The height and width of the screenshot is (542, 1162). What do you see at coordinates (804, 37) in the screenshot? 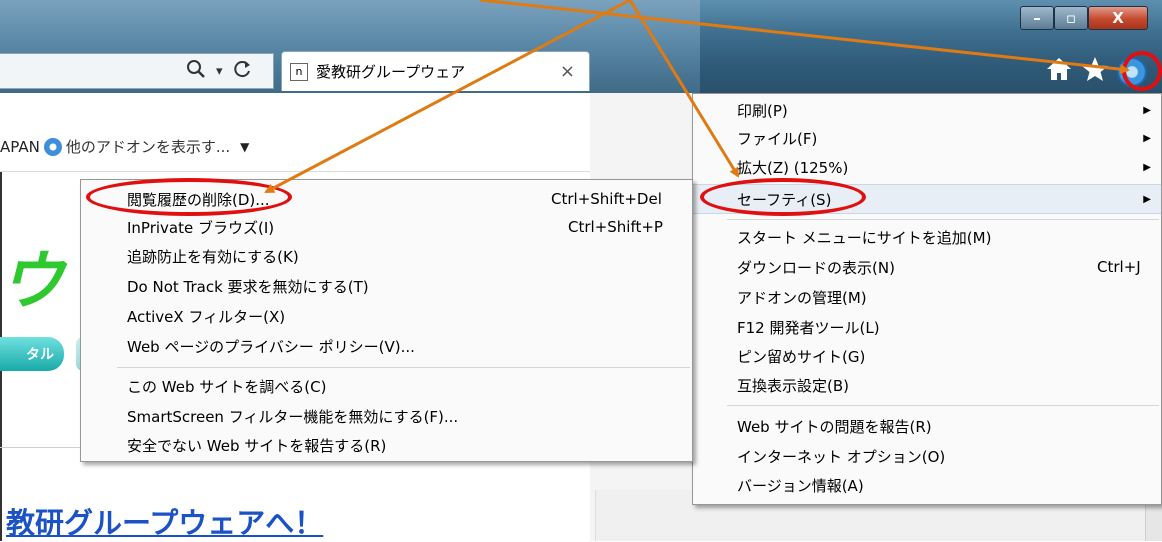
I see `arrow-to-gear` at bounding box center [804, 37].